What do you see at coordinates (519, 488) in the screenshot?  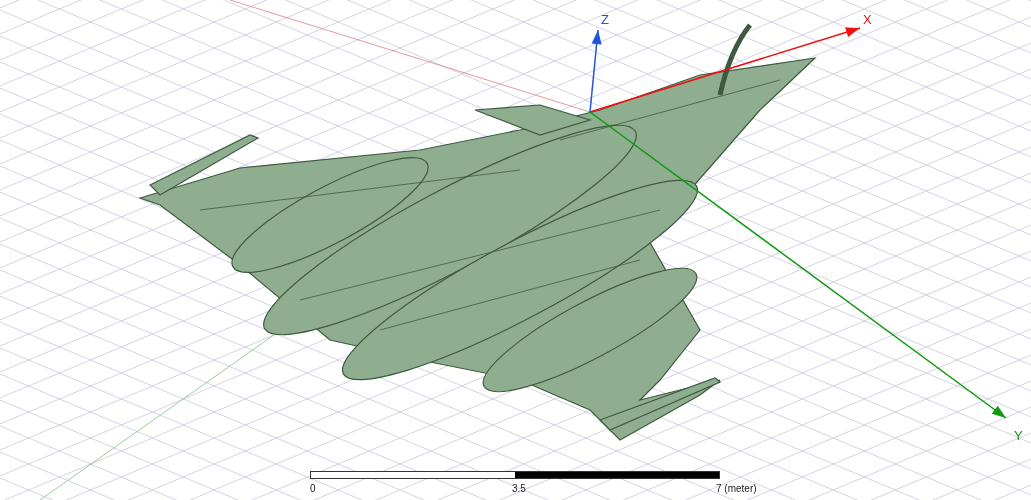 I see `scale-label: 3.5` at bounding box center [519, 488].